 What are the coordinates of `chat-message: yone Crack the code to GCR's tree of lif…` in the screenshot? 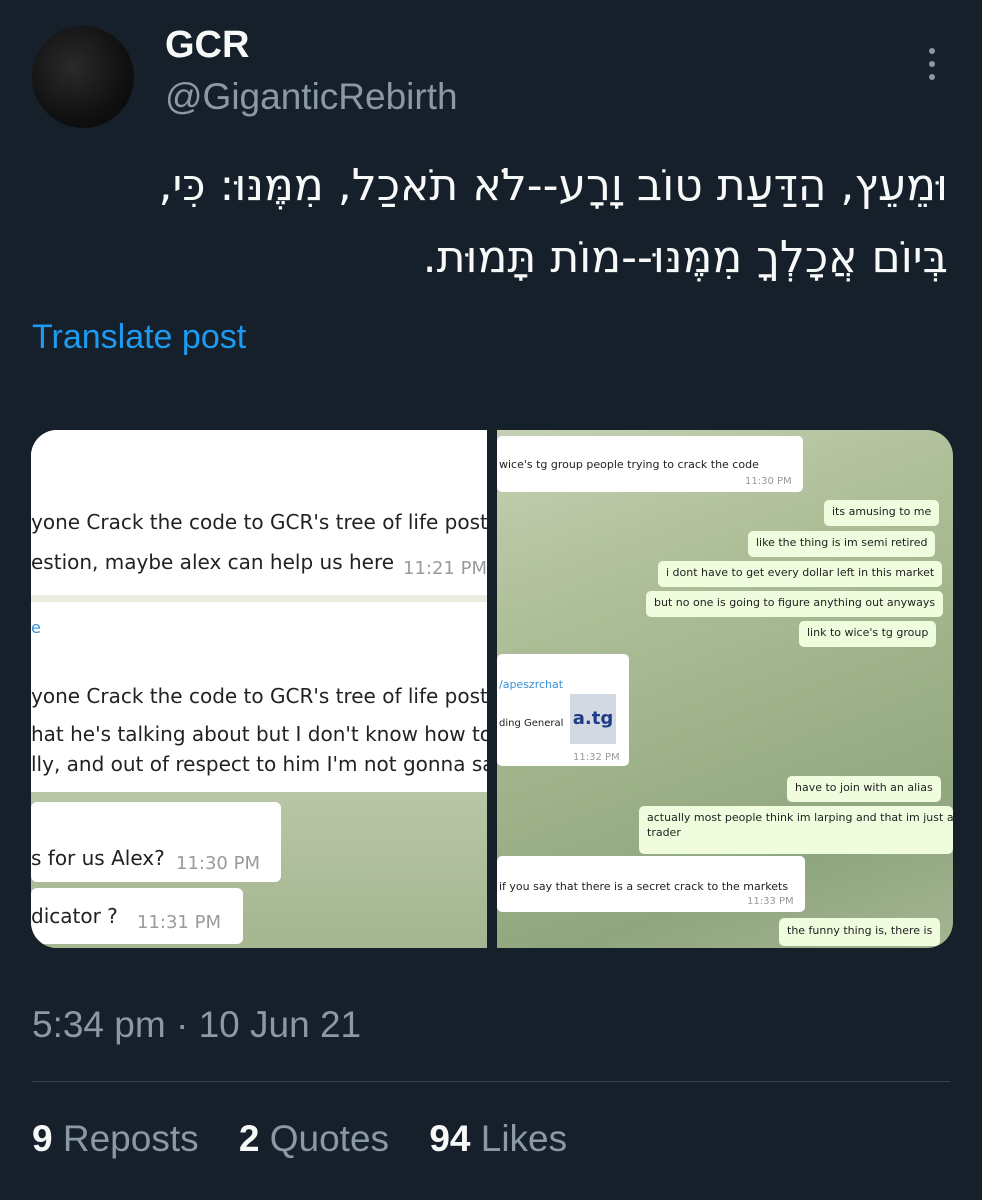 It's located at (259, 512).